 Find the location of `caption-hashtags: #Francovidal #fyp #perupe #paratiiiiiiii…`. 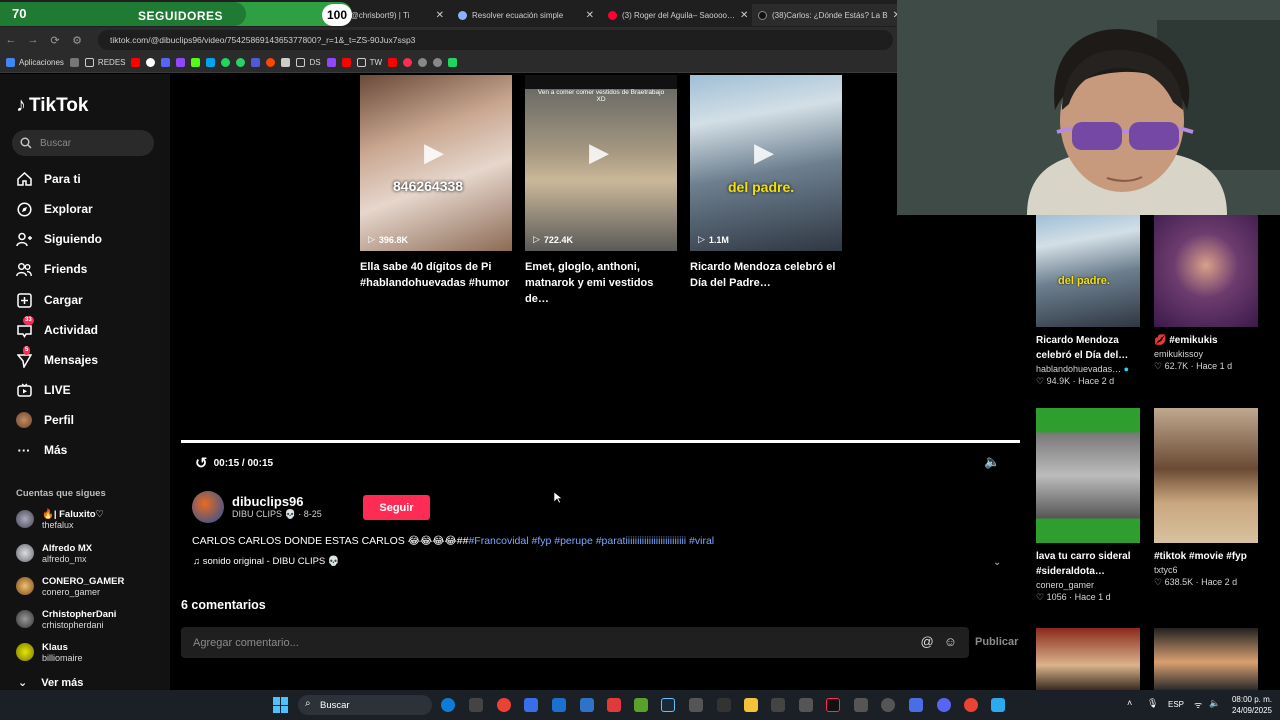

caption-hashtags: #Francovidal #fyp #perupe #paratiiiiiiii… is located at coordinates (591, 541).